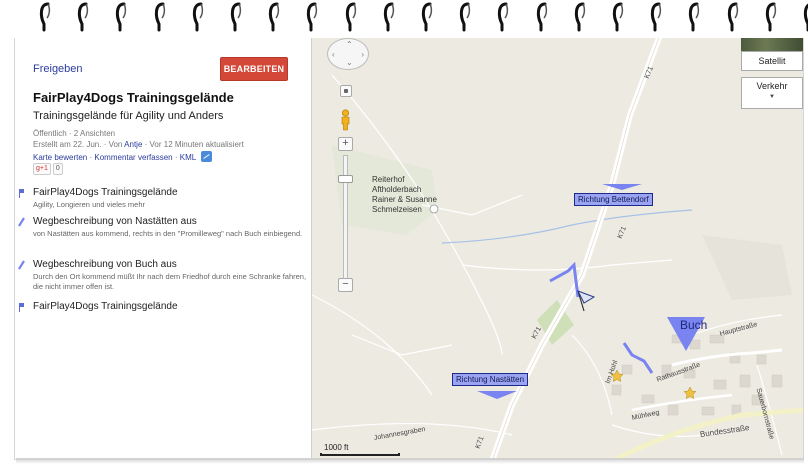 This screenshot has width=808, height=472. Describe the element at coordinates (360, 454) in the screenshot. I see `scale-bar` at that location.